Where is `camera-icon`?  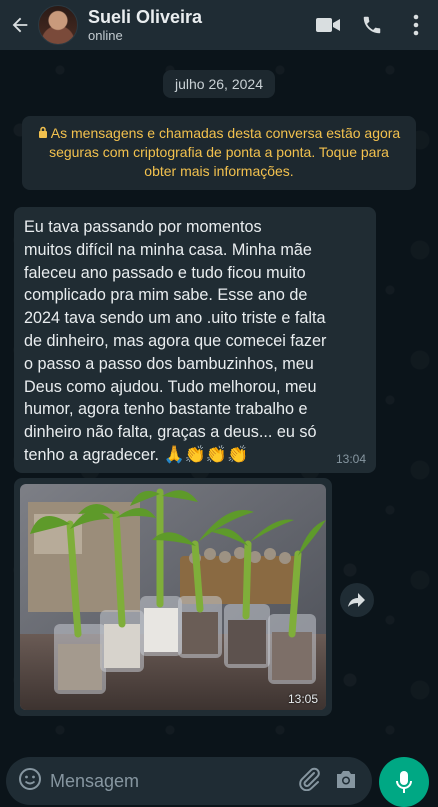
camera-icon is located at coordinates (346, 779).